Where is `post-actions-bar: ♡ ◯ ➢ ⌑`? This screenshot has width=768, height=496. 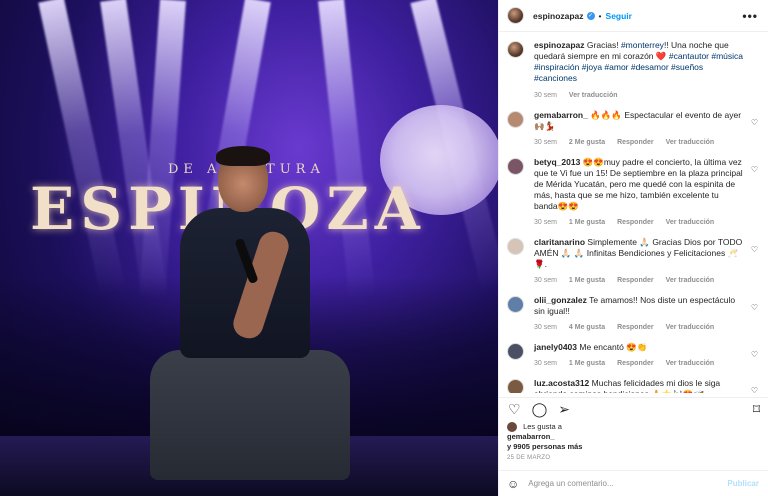
post-actions-bar: ♡ ◯ ➢ ⌑ is located at coordinates (633, 408).